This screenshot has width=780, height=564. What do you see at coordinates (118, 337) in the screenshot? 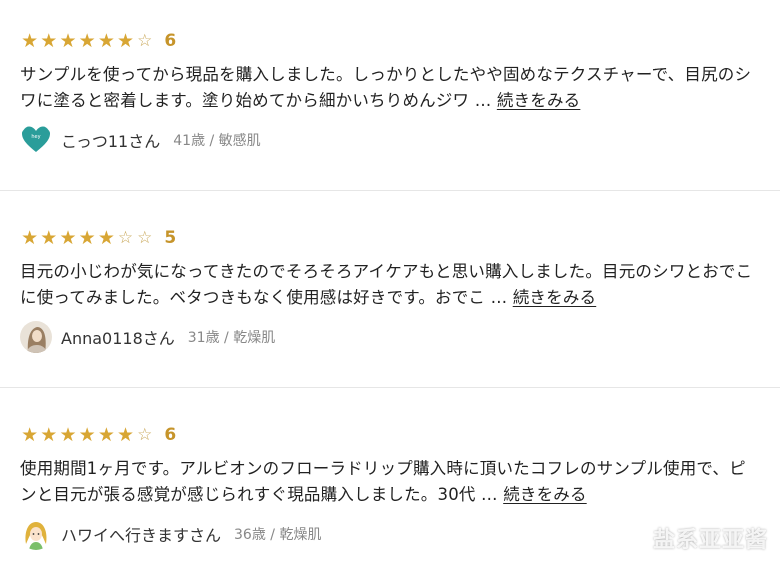
I see `reviewer-name: Anna0118さん` at bounding box center [118, 337].